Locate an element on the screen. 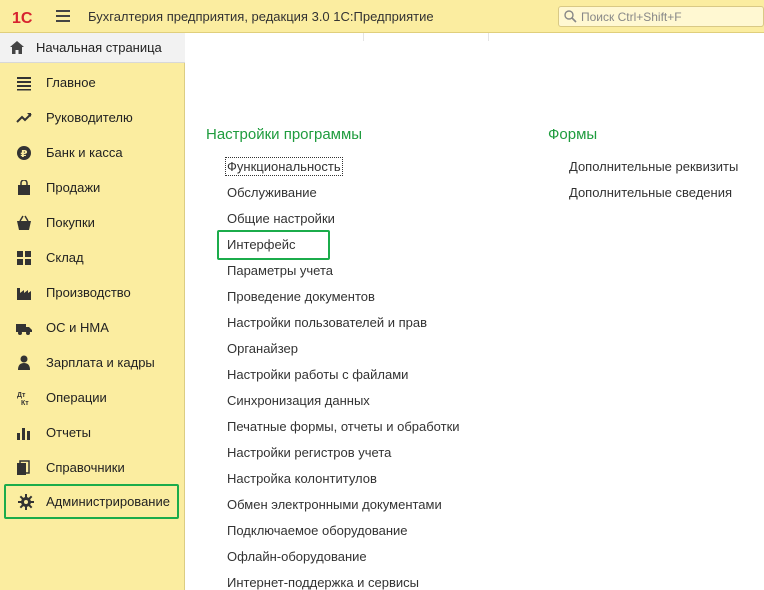  gear-icon is located at coordinates (26, 502).